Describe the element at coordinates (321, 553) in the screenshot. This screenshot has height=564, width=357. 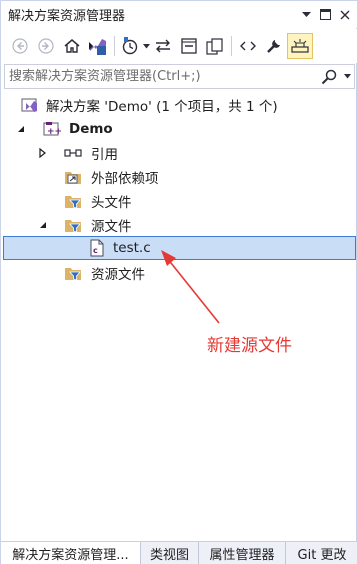
I see `tab-git-changes: Git 更改` at that location.